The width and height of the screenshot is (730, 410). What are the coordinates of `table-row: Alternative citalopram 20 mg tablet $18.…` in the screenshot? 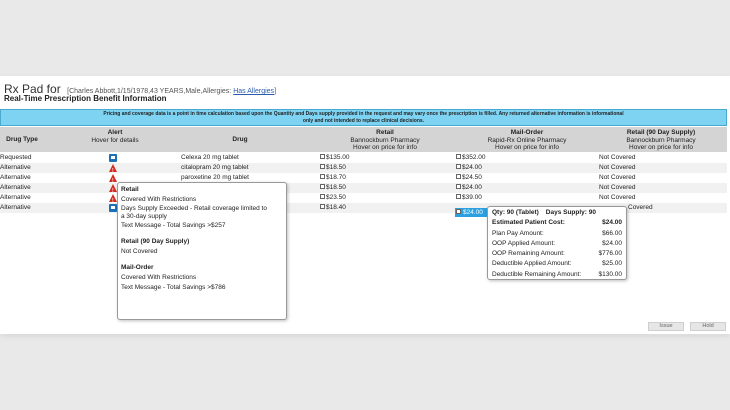 It's located at (363, 169).